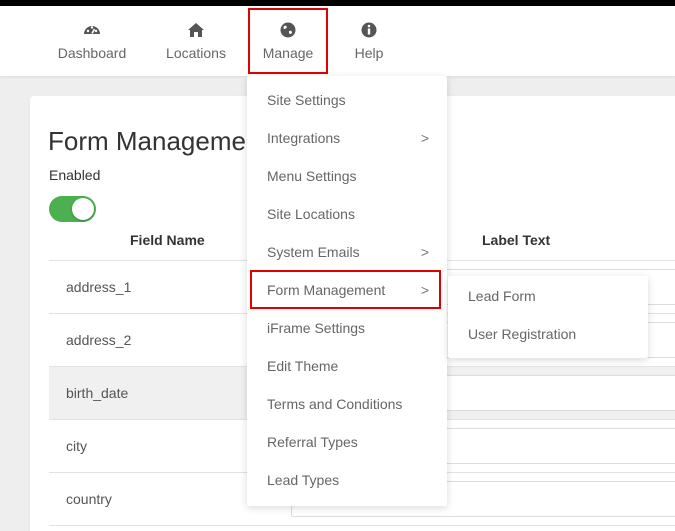 The image size is (675, 531). Describe the element at coordinates (288, 53) in the screenshot. I see `nav-manage-label: Manage` at that location.